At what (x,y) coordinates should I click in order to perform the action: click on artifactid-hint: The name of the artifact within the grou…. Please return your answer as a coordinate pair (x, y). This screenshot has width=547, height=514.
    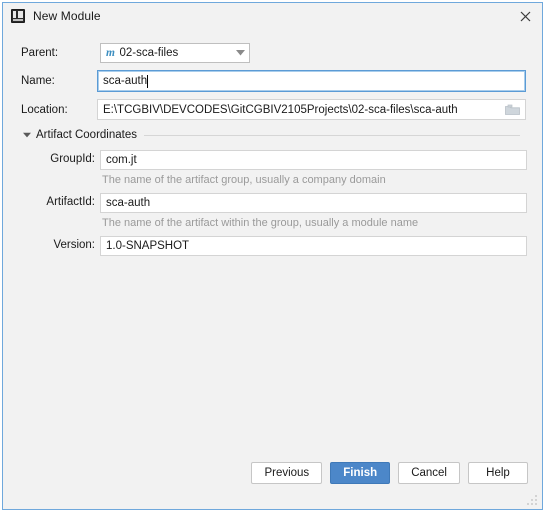
    Looking at the image, I should click on (260, 223).